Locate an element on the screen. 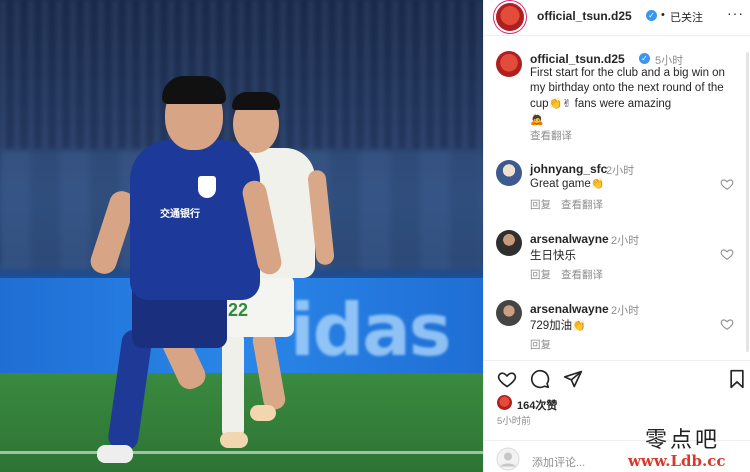 The height and width of the screenshot is (472, 750). more-options-icon: ··· is located at coordinates (735, 13).